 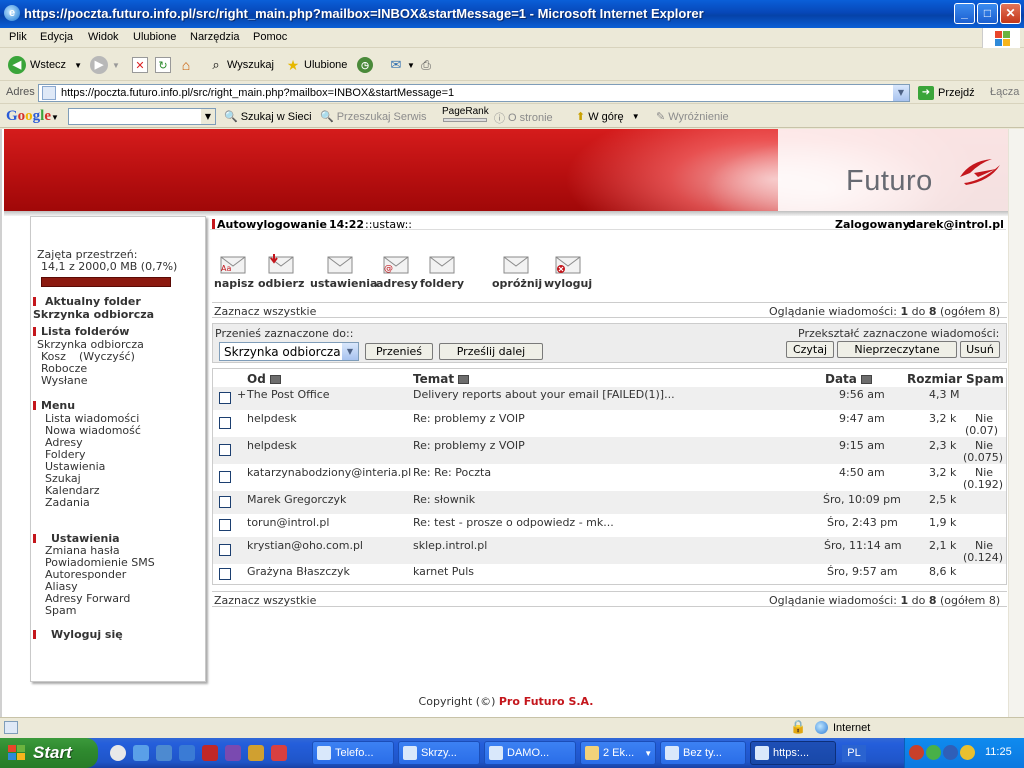 What do you see at coordinates (441, 379) in the screenshot?
I see `column-subject: Temat` at bounding box center [441, 379].